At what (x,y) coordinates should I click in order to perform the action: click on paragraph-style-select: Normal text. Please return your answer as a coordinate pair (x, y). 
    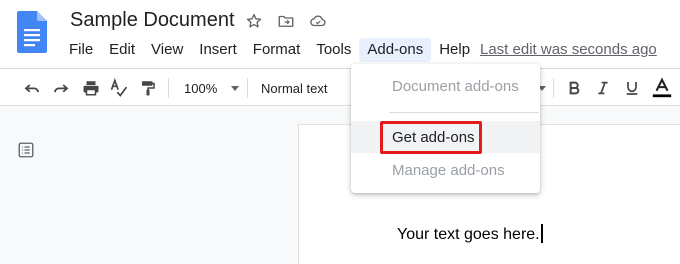
    Looking at the image, I should click on (294, 88).